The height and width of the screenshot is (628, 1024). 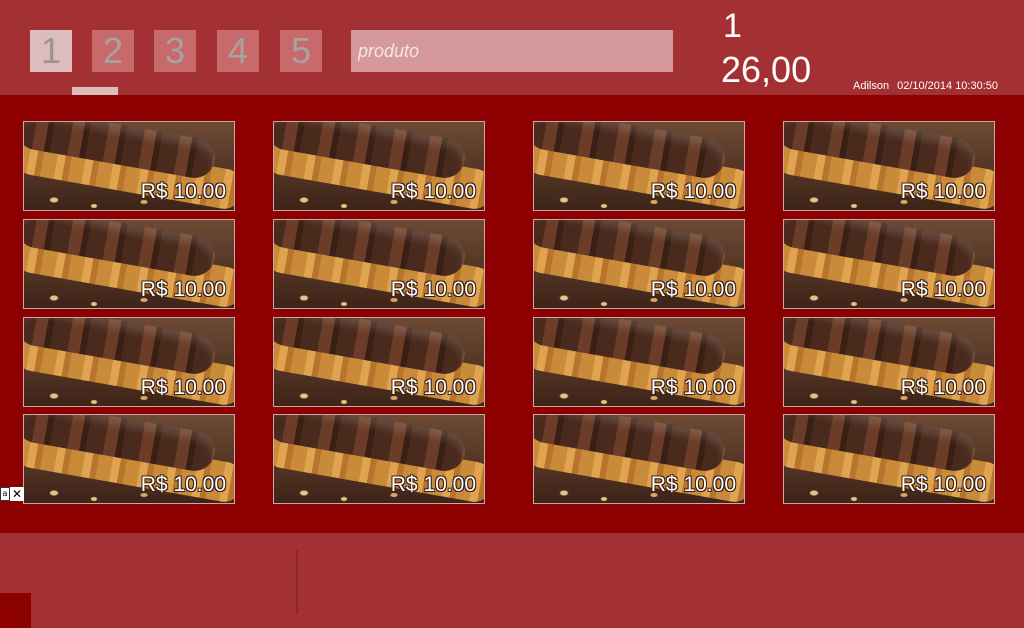 I want to click on current-datetime: 02/10/2014 10:30:50, so click(x=948, y=86).